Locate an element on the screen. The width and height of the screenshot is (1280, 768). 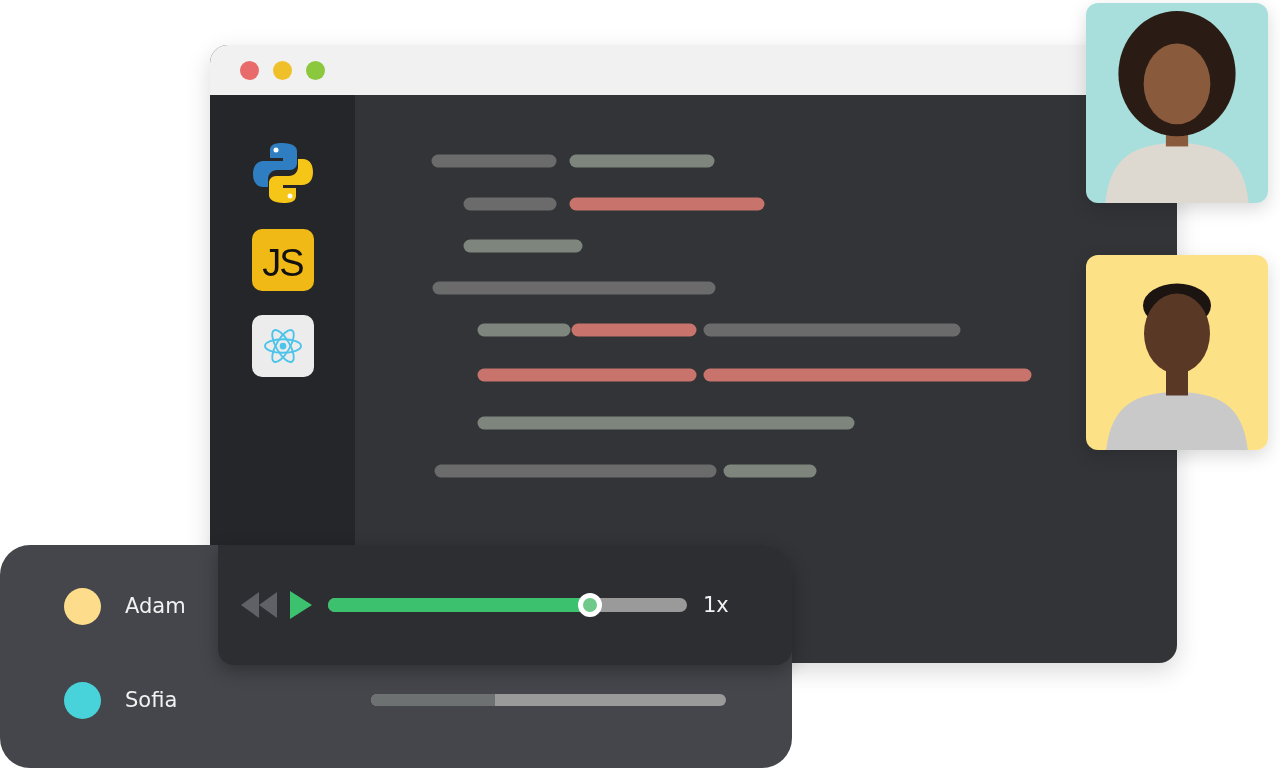
close-dot-icon is located at coordinates (249, 70).